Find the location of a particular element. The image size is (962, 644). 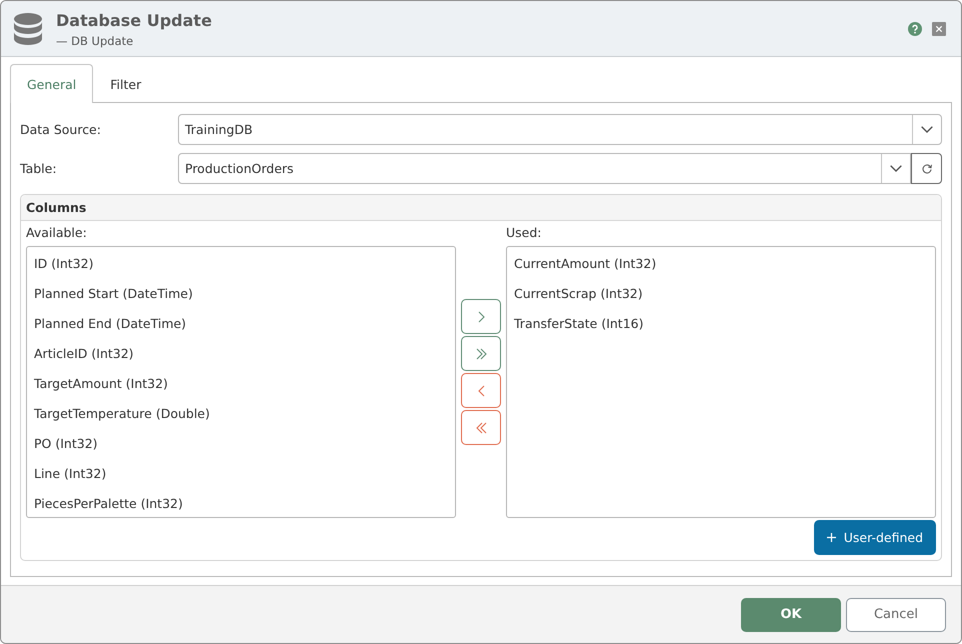

user-defined-button: User-defined is located at coordinates (875, 537).